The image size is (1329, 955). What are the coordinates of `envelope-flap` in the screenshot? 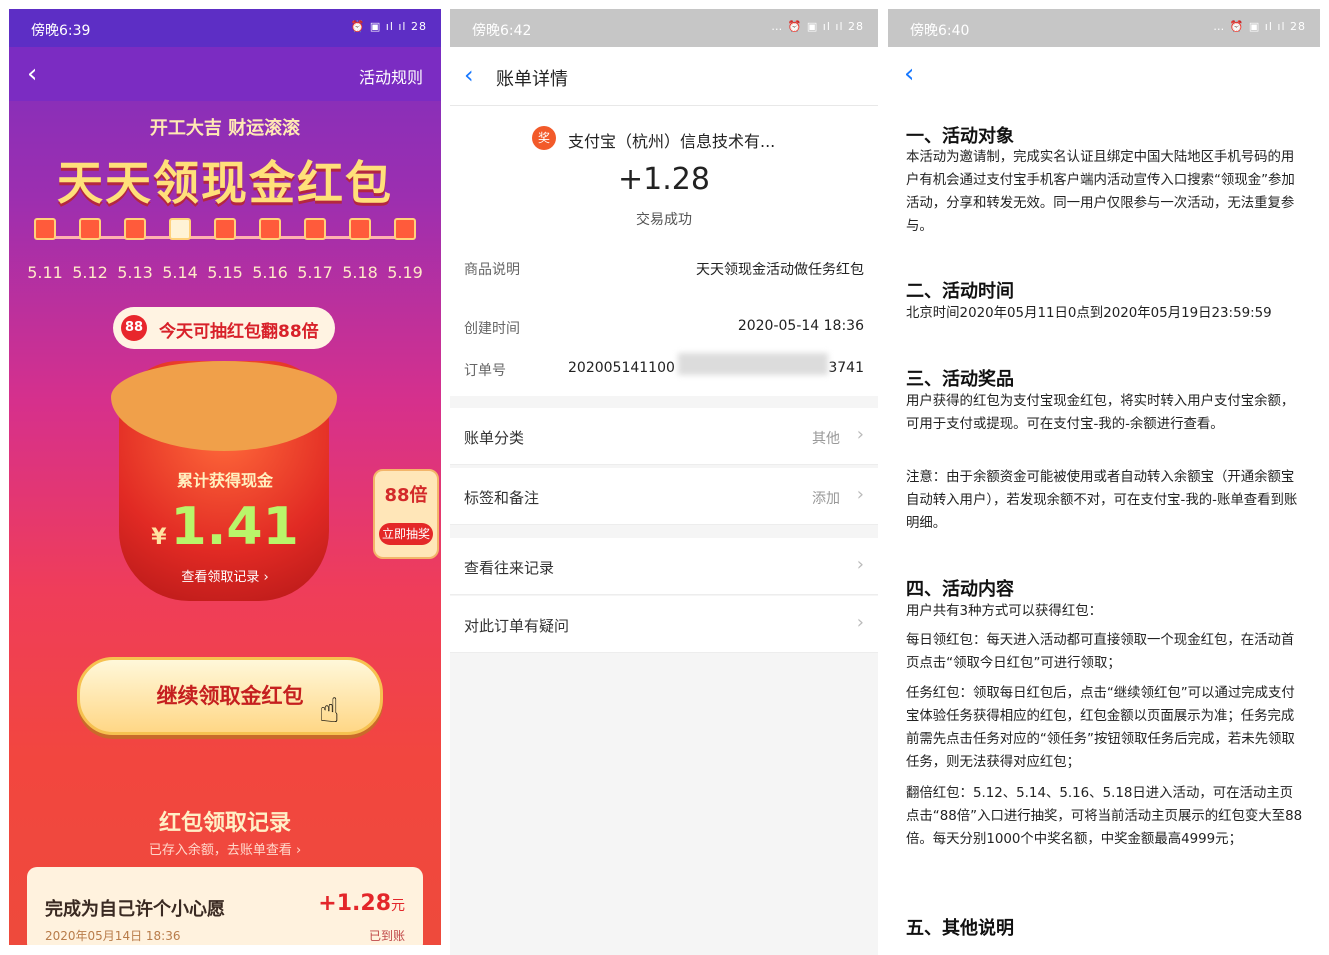 It's located at (224, 406).